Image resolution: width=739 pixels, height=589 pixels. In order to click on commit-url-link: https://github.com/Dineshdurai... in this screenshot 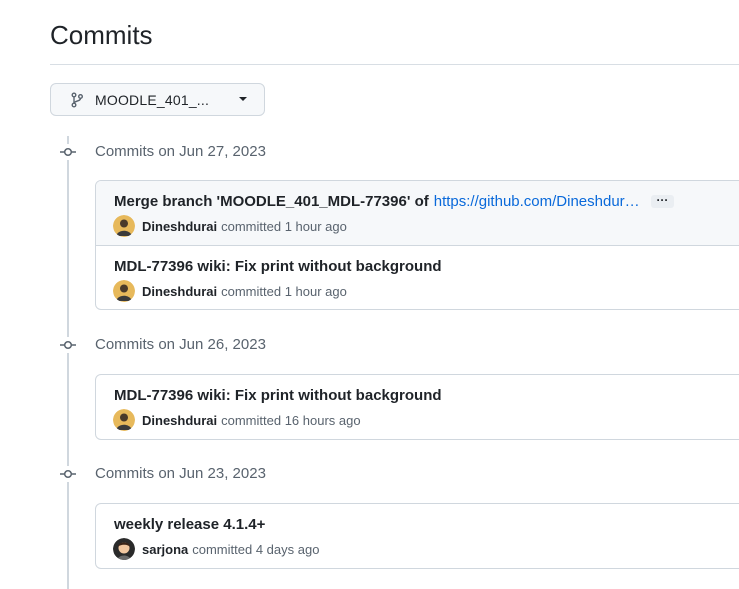, I will do `click(537, 201)`.